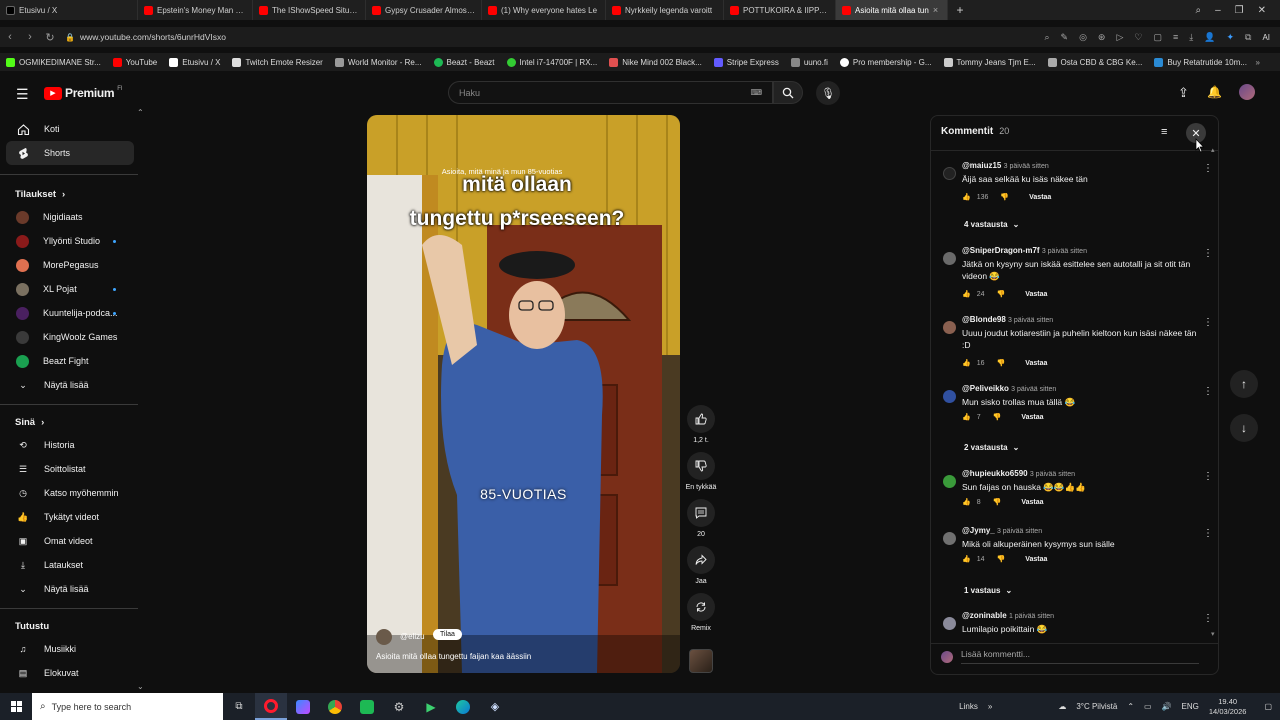 Image resolution: width=1280 pixels, height=720 pixels. I want to click on subscription-item: Beazt Fight, so click(64, 361).